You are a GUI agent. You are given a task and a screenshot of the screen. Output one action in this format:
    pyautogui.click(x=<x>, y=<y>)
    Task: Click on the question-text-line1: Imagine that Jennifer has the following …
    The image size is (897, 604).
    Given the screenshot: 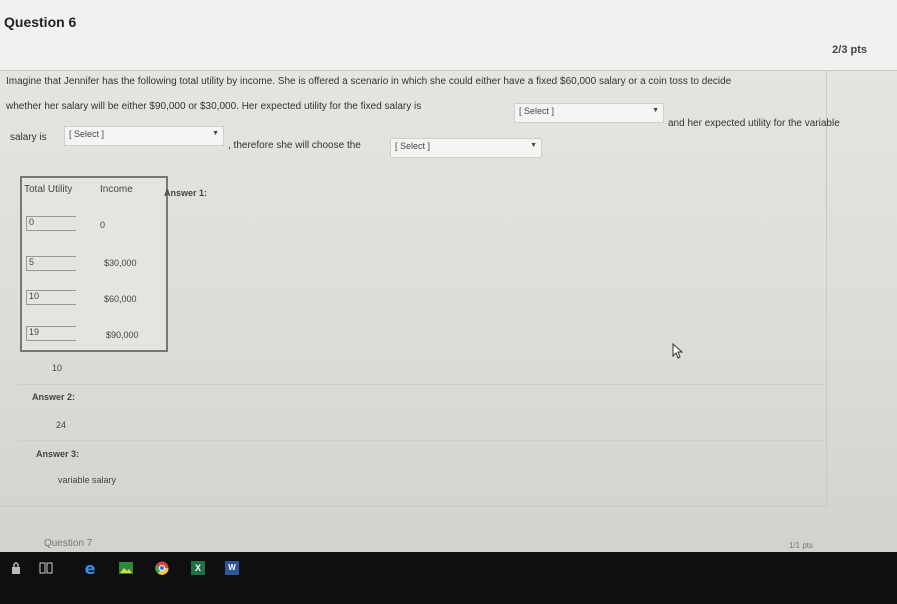 What is the action you would take?
    pyautogui.click(x=369, y=81)
    